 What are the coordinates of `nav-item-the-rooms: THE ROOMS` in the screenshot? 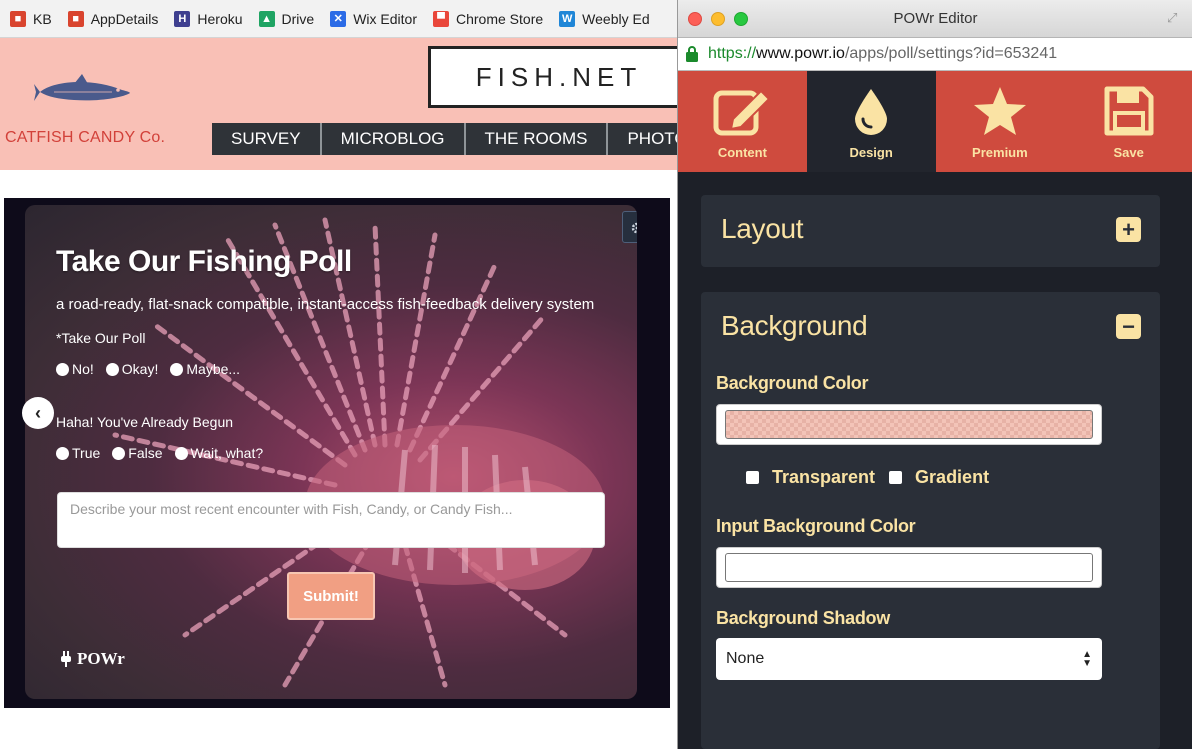 It's located at (537, 139).